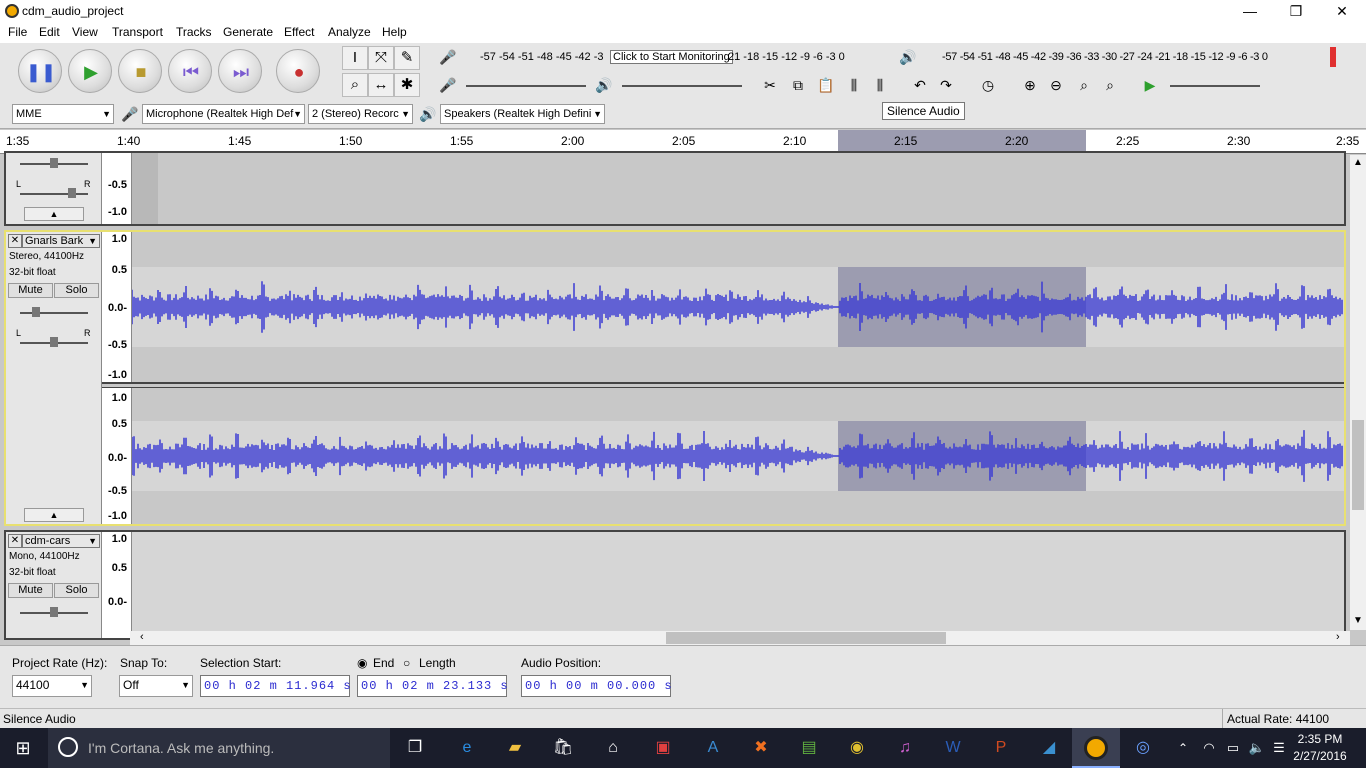 The height and width of the screenshot is (768, 1366). Describe the element at coordinates (23, 748) in the screenshot. I see `windows-start-icon: ⊞` at that location.